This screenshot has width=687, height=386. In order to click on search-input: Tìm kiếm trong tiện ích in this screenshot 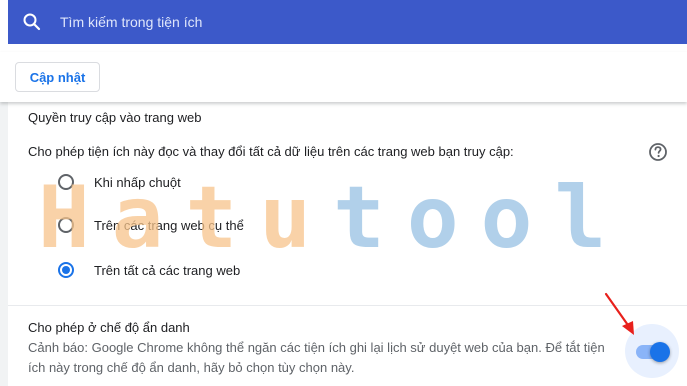, I will do `click(131, 22)`.